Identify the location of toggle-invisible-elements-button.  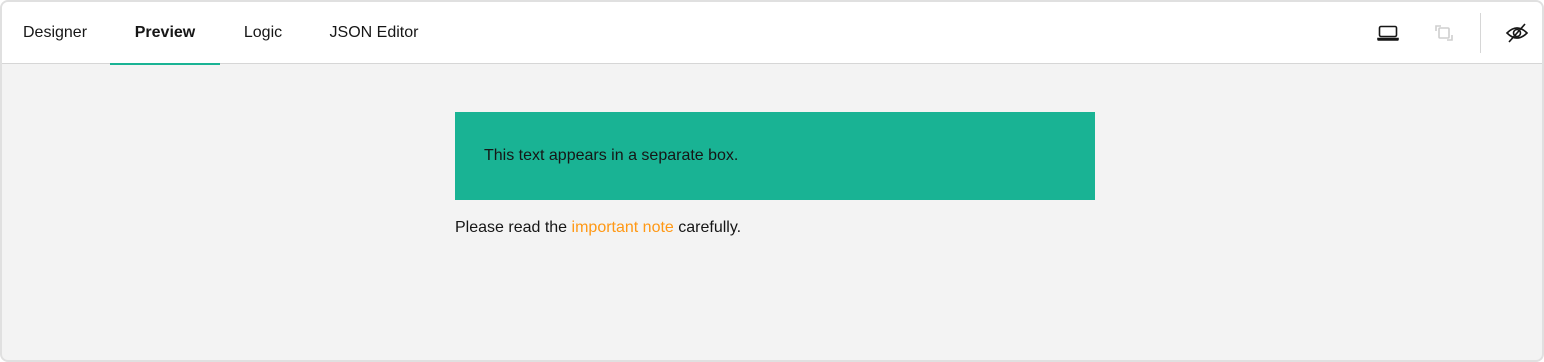
(1517, 33).